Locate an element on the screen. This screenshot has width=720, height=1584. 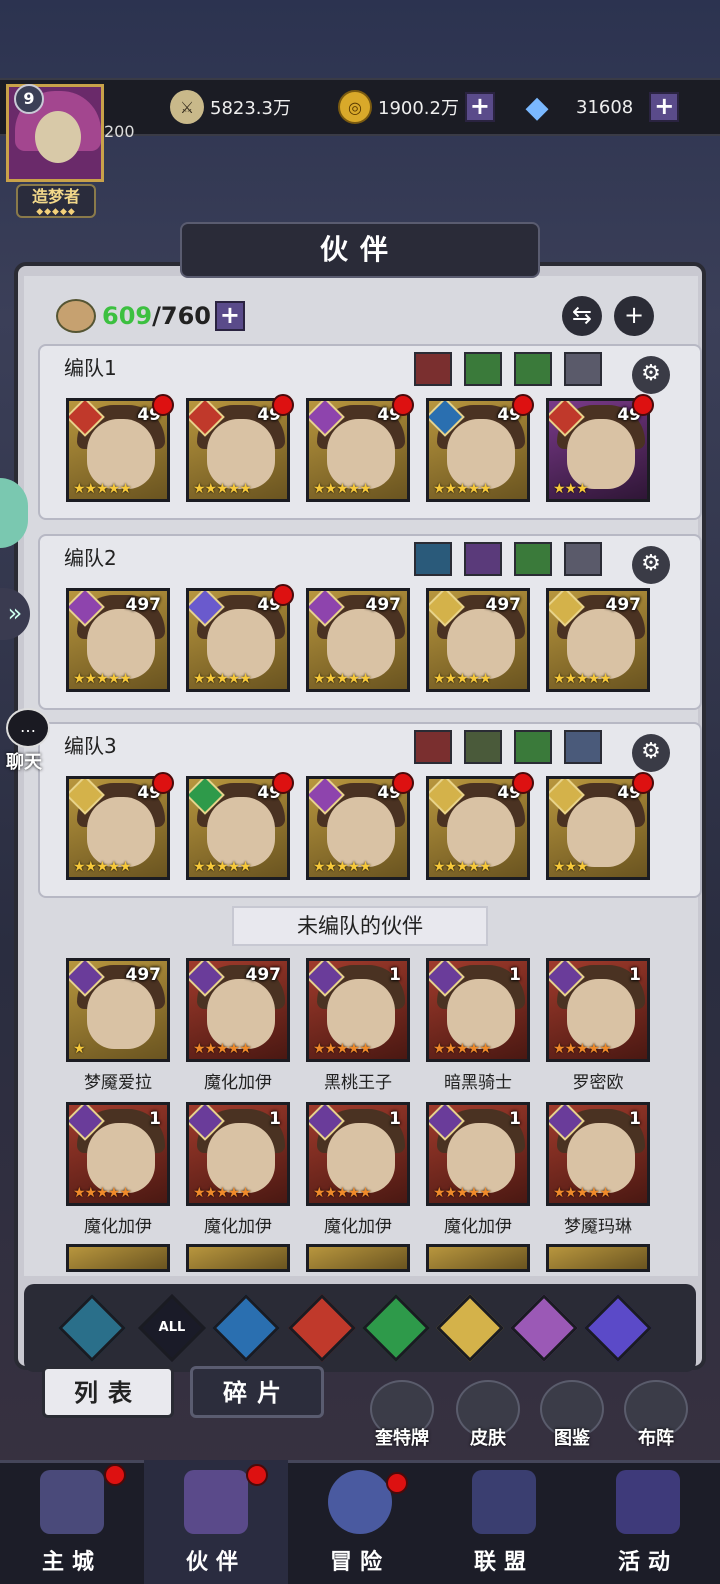
tarot-label: 奎特牌 is located at coordinates (402, 1438).